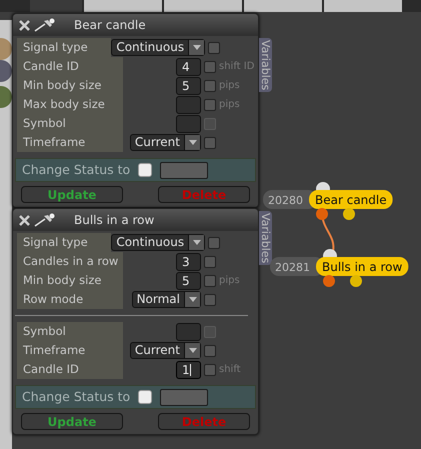  I want to click on dropdown: Normal, so click(166, 299).